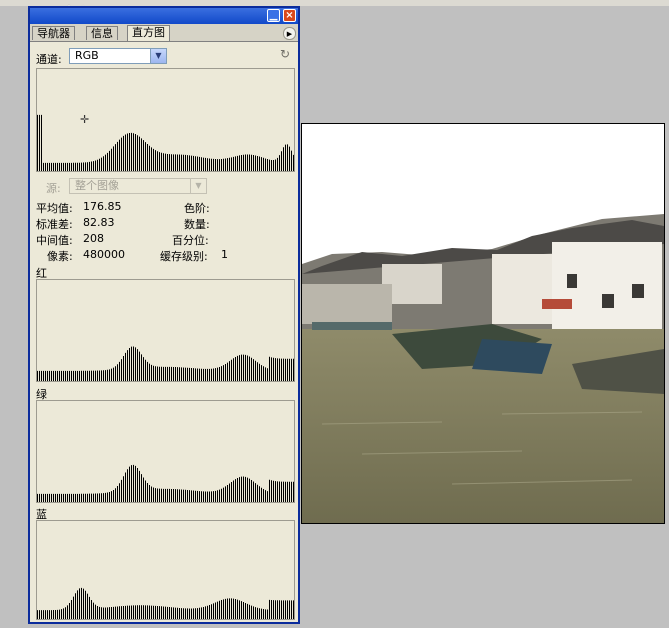  I want to click on source-select-value: 整个图像, so click(97, 185).